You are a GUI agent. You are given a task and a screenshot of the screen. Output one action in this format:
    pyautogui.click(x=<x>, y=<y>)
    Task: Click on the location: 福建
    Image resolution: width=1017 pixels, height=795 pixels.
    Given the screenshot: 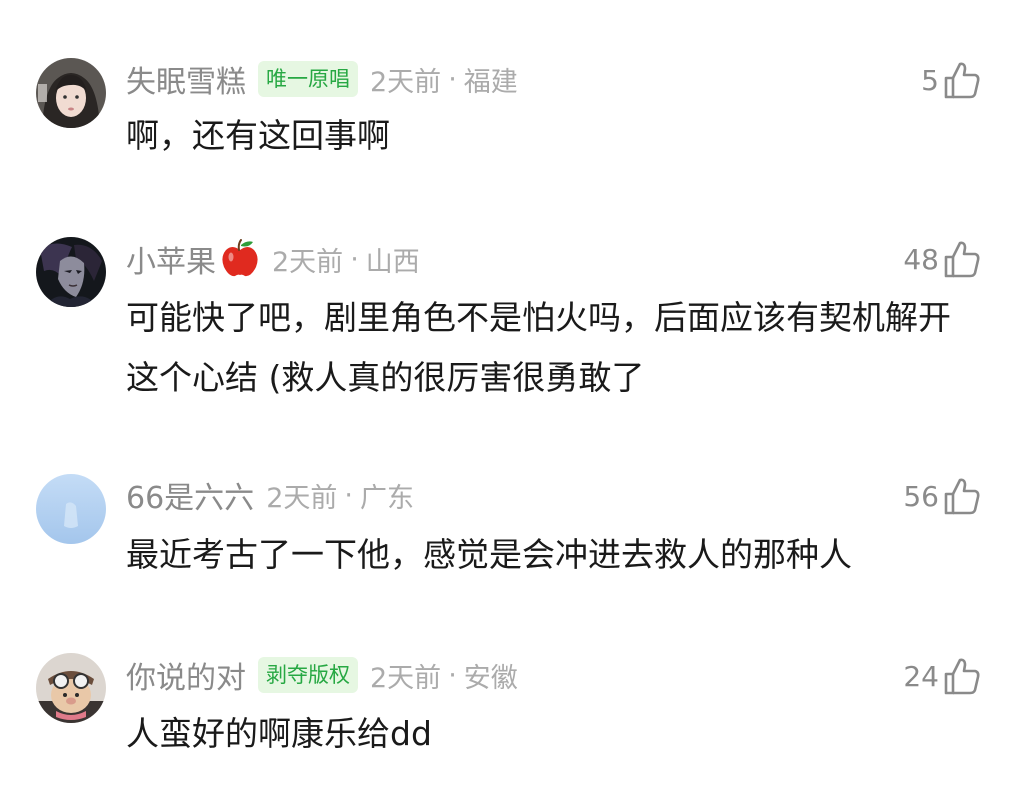 What is the action you would take?
    pyautogui.click(x=490, y=82)
    